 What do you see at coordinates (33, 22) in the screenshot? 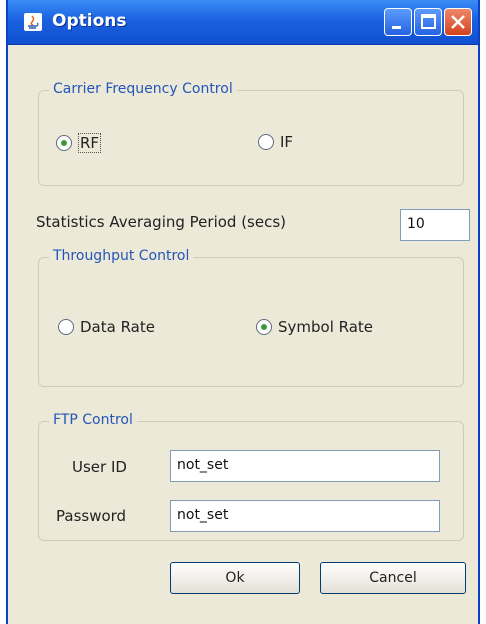
I see `java-icon` at bounding box center [33, 22].